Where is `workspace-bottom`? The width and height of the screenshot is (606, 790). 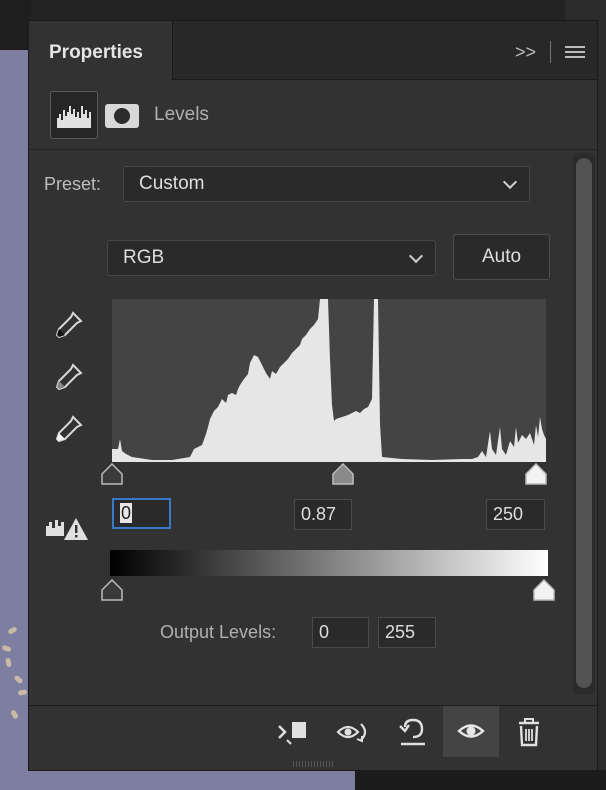
workspace-bottom is located at coordinates (480, 780).